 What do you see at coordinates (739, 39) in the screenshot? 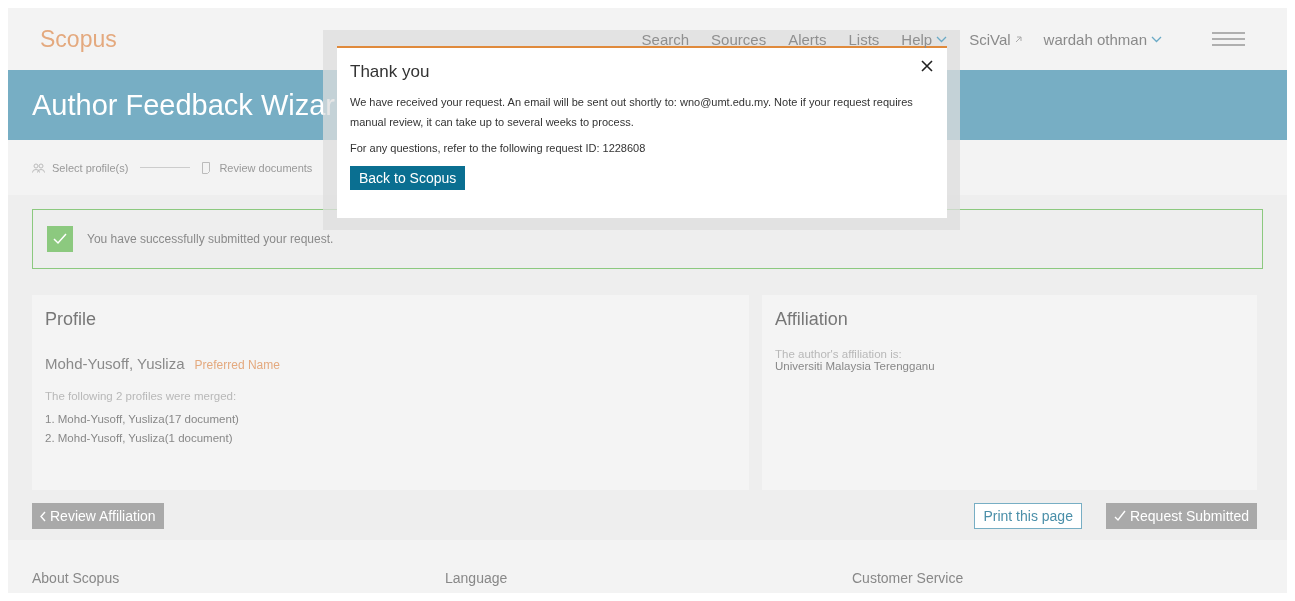
I see `nav-link: Sources` at bounding box center [739, 39].